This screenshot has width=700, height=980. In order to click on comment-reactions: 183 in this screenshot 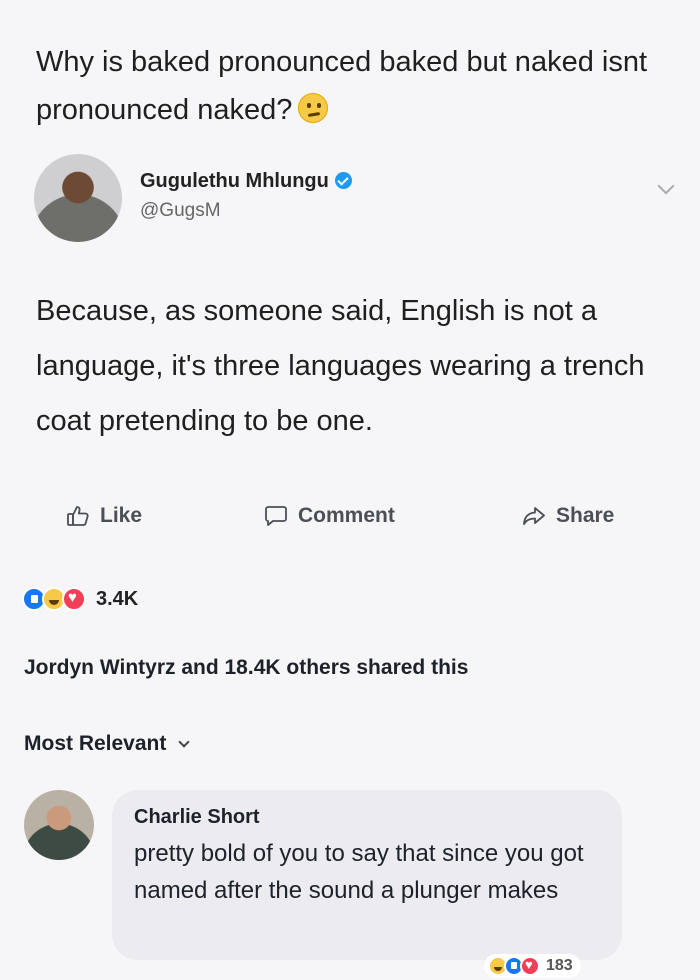, I will do `click(532, 966)`.